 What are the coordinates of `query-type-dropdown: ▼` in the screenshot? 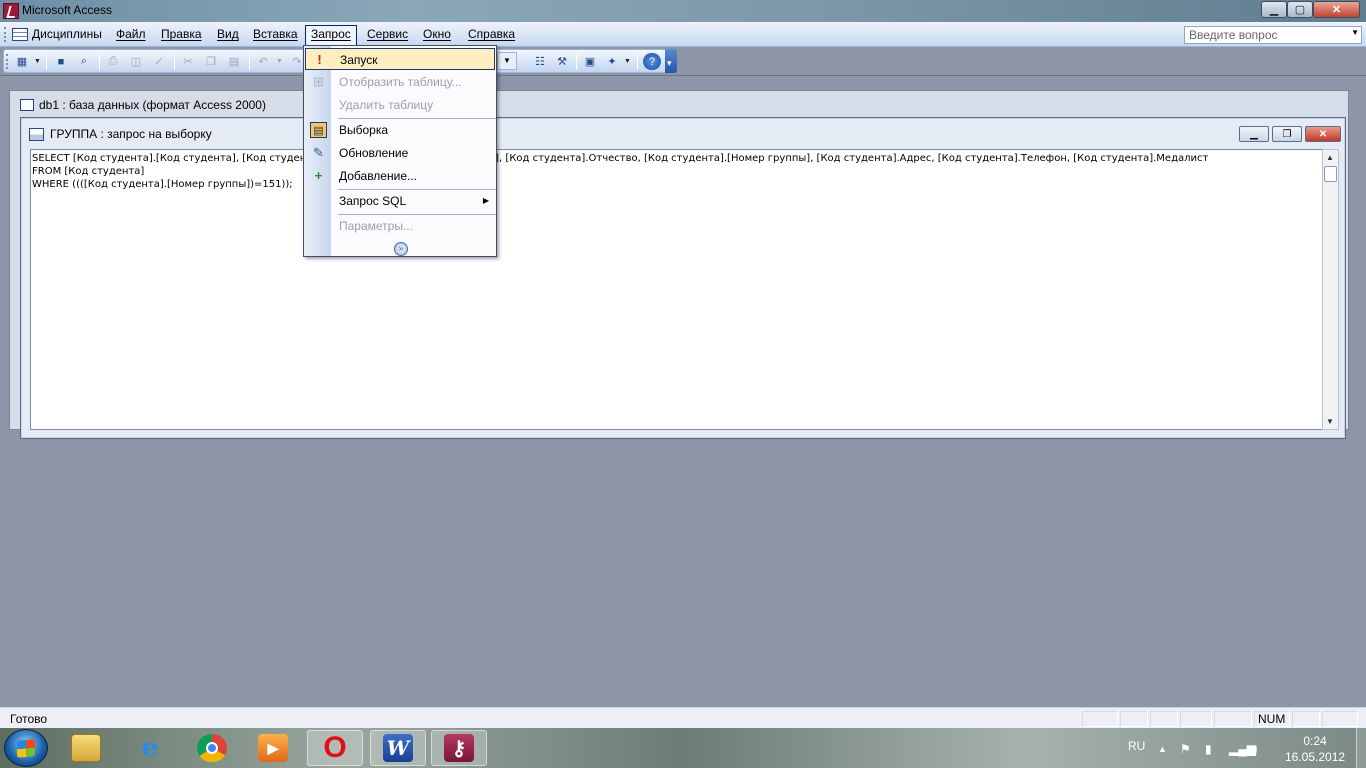 It's located at (507, 61).